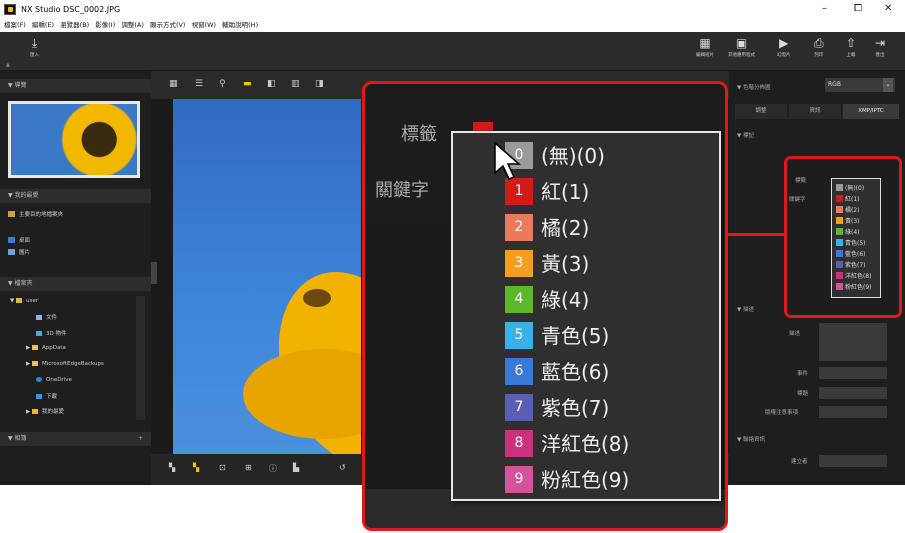 Image resolution: width=905 pixels, height=533 pixels. What do you see at coordinates (204, 25) in the screenshot?
I see `menu-window: 視窗(W)` at bounding box center [204, 25].